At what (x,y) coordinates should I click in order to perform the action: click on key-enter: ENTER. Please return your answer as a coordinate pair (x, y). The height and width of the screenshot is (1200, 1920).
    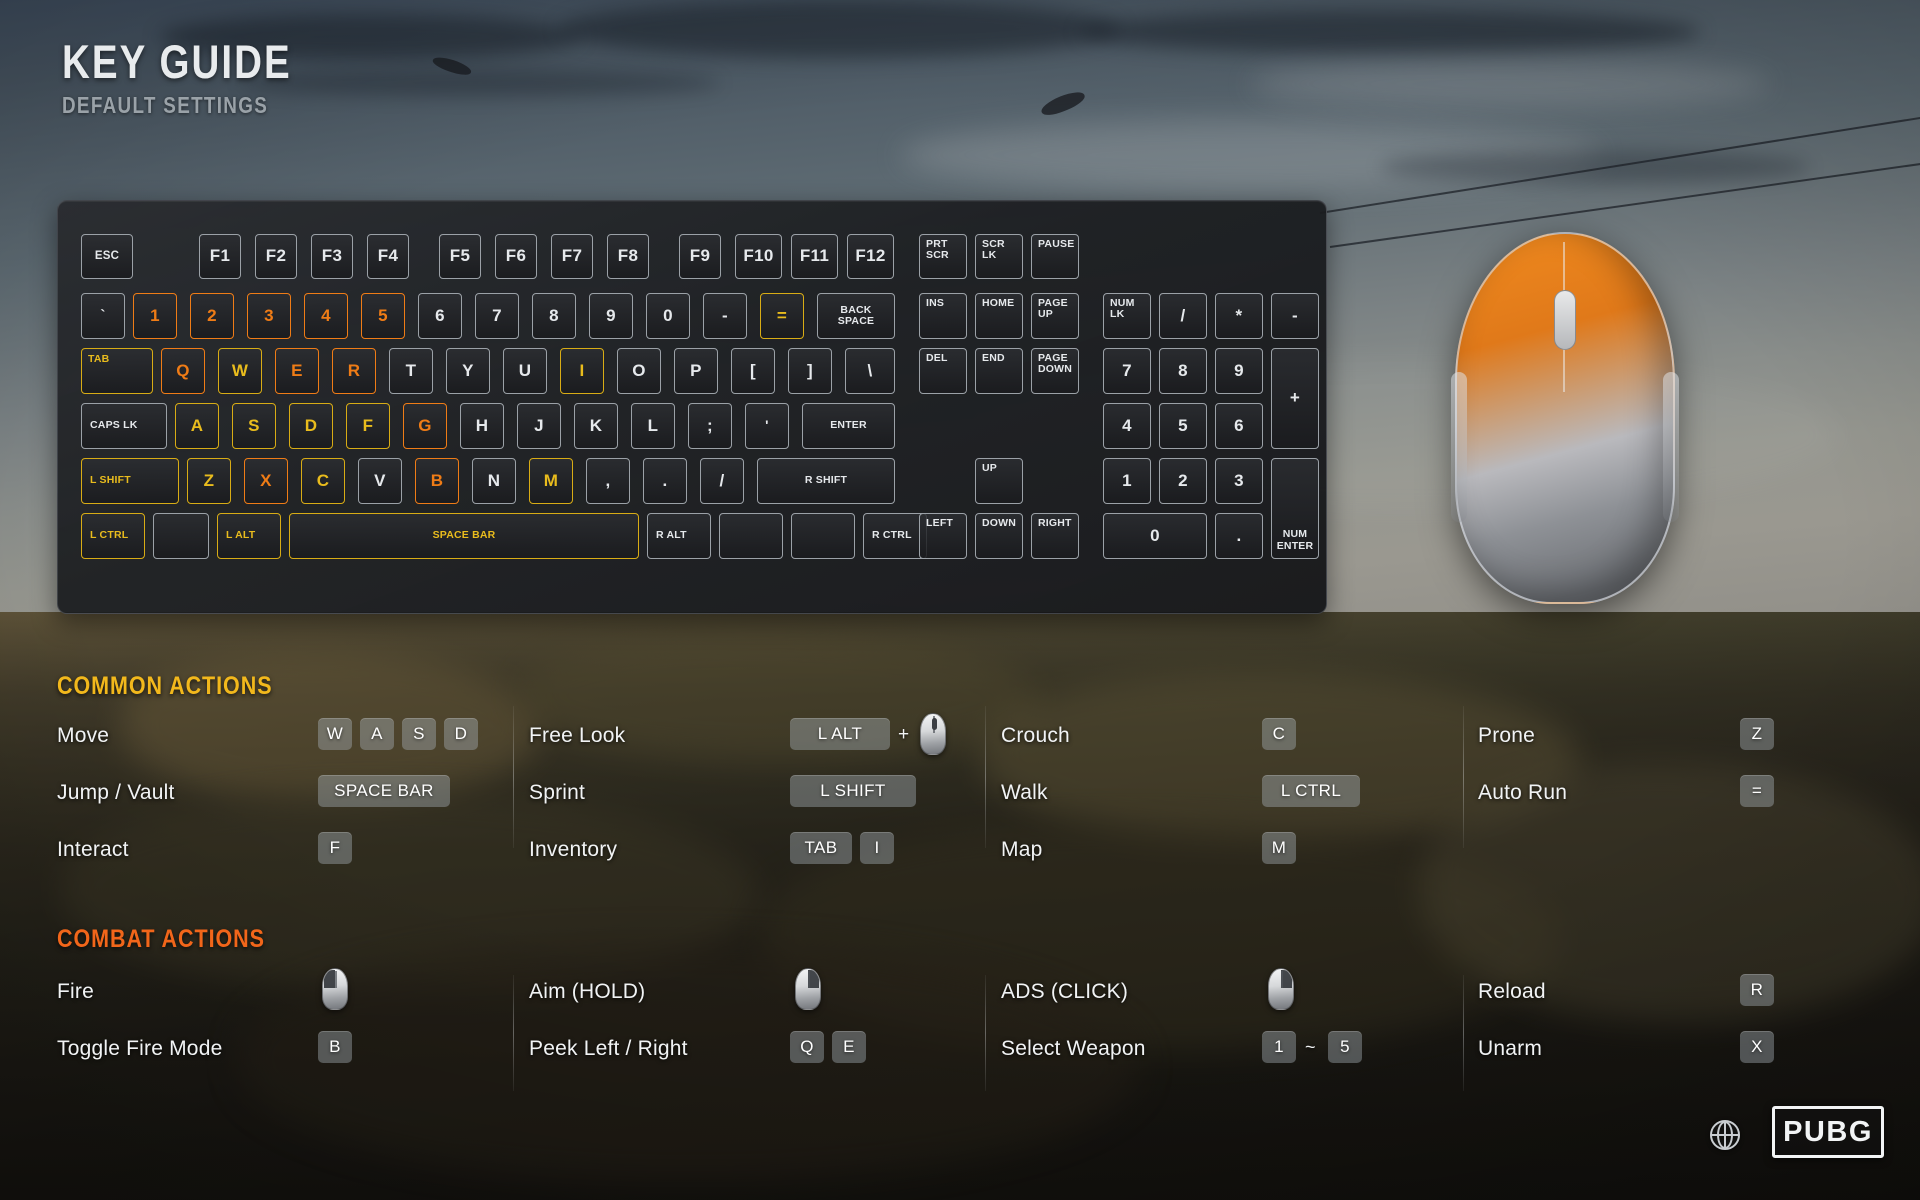
    Looking at the image, I should click on (848, 426).